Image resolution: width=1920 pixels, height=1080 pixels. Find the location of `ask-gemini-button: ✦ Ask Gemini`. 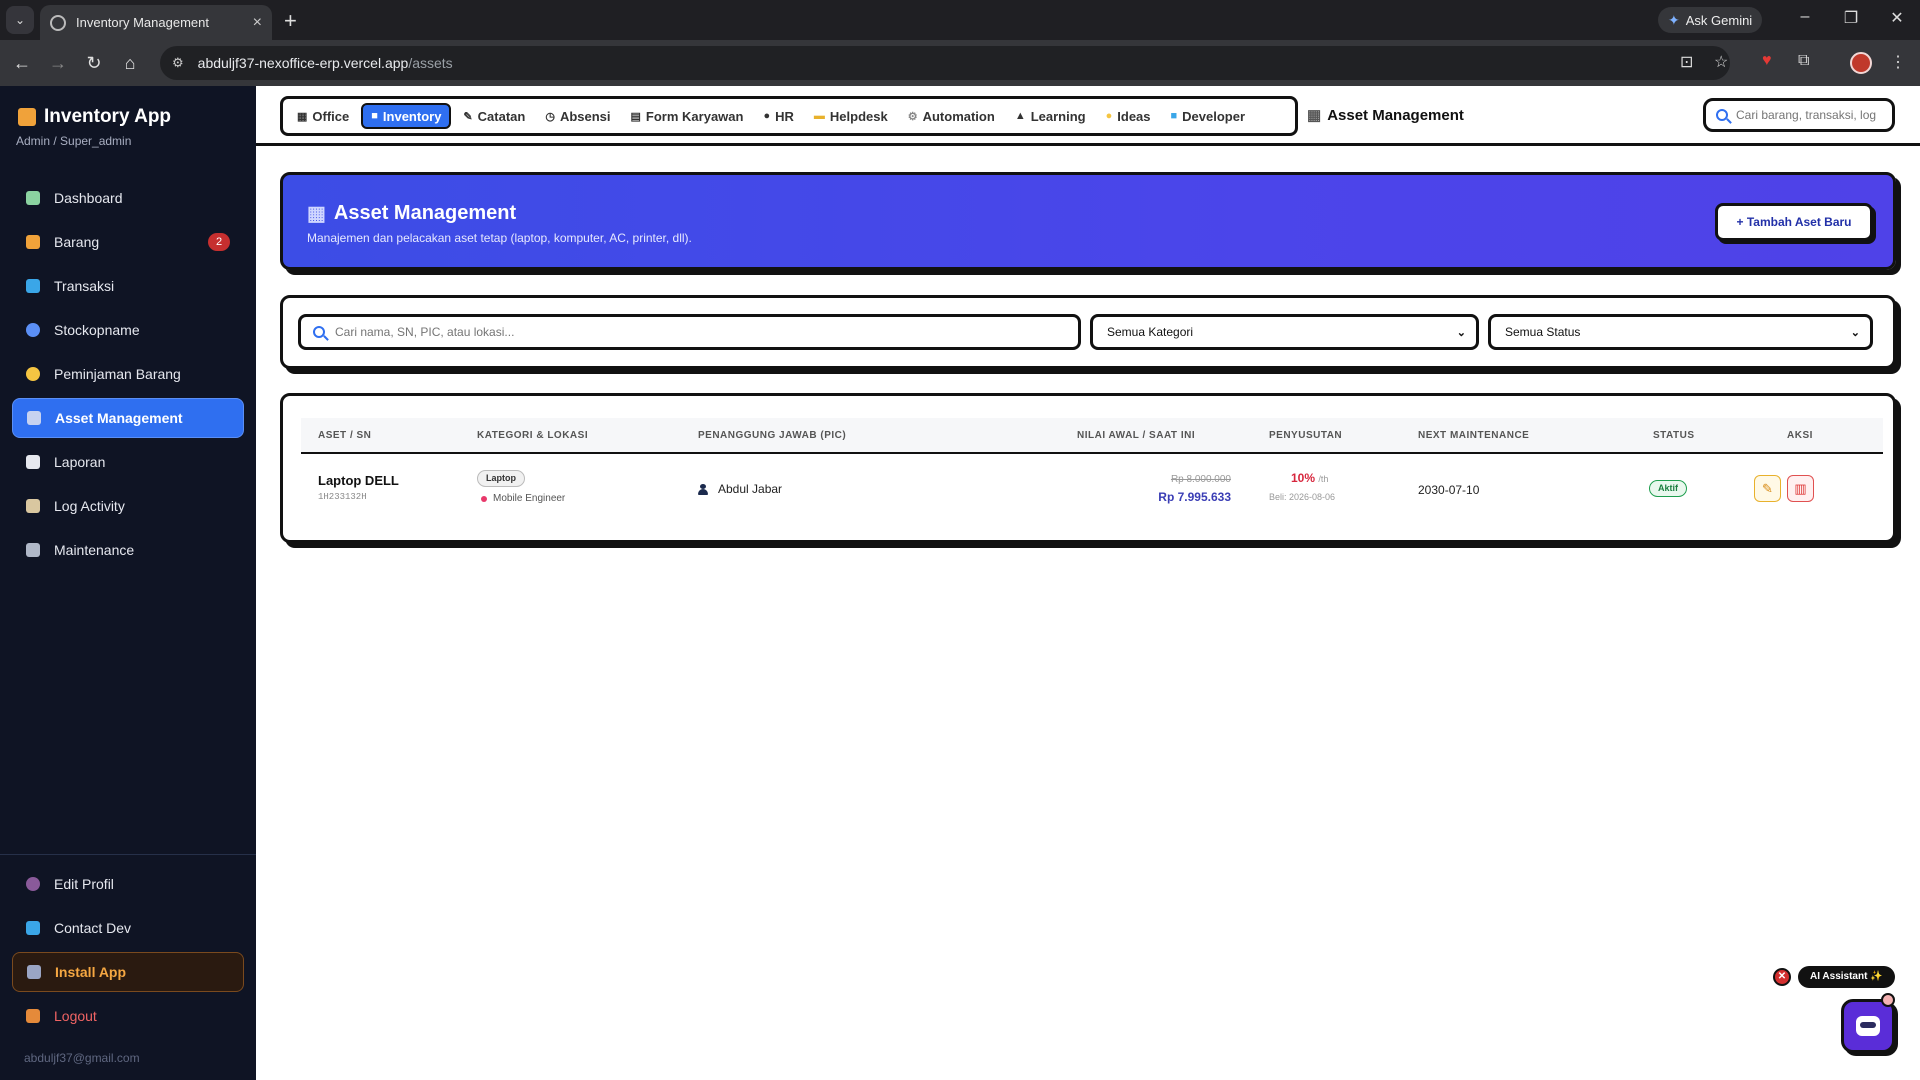

ask-gemini-button: ✦ Ask Gemini is located at coordinates (1710, 20).